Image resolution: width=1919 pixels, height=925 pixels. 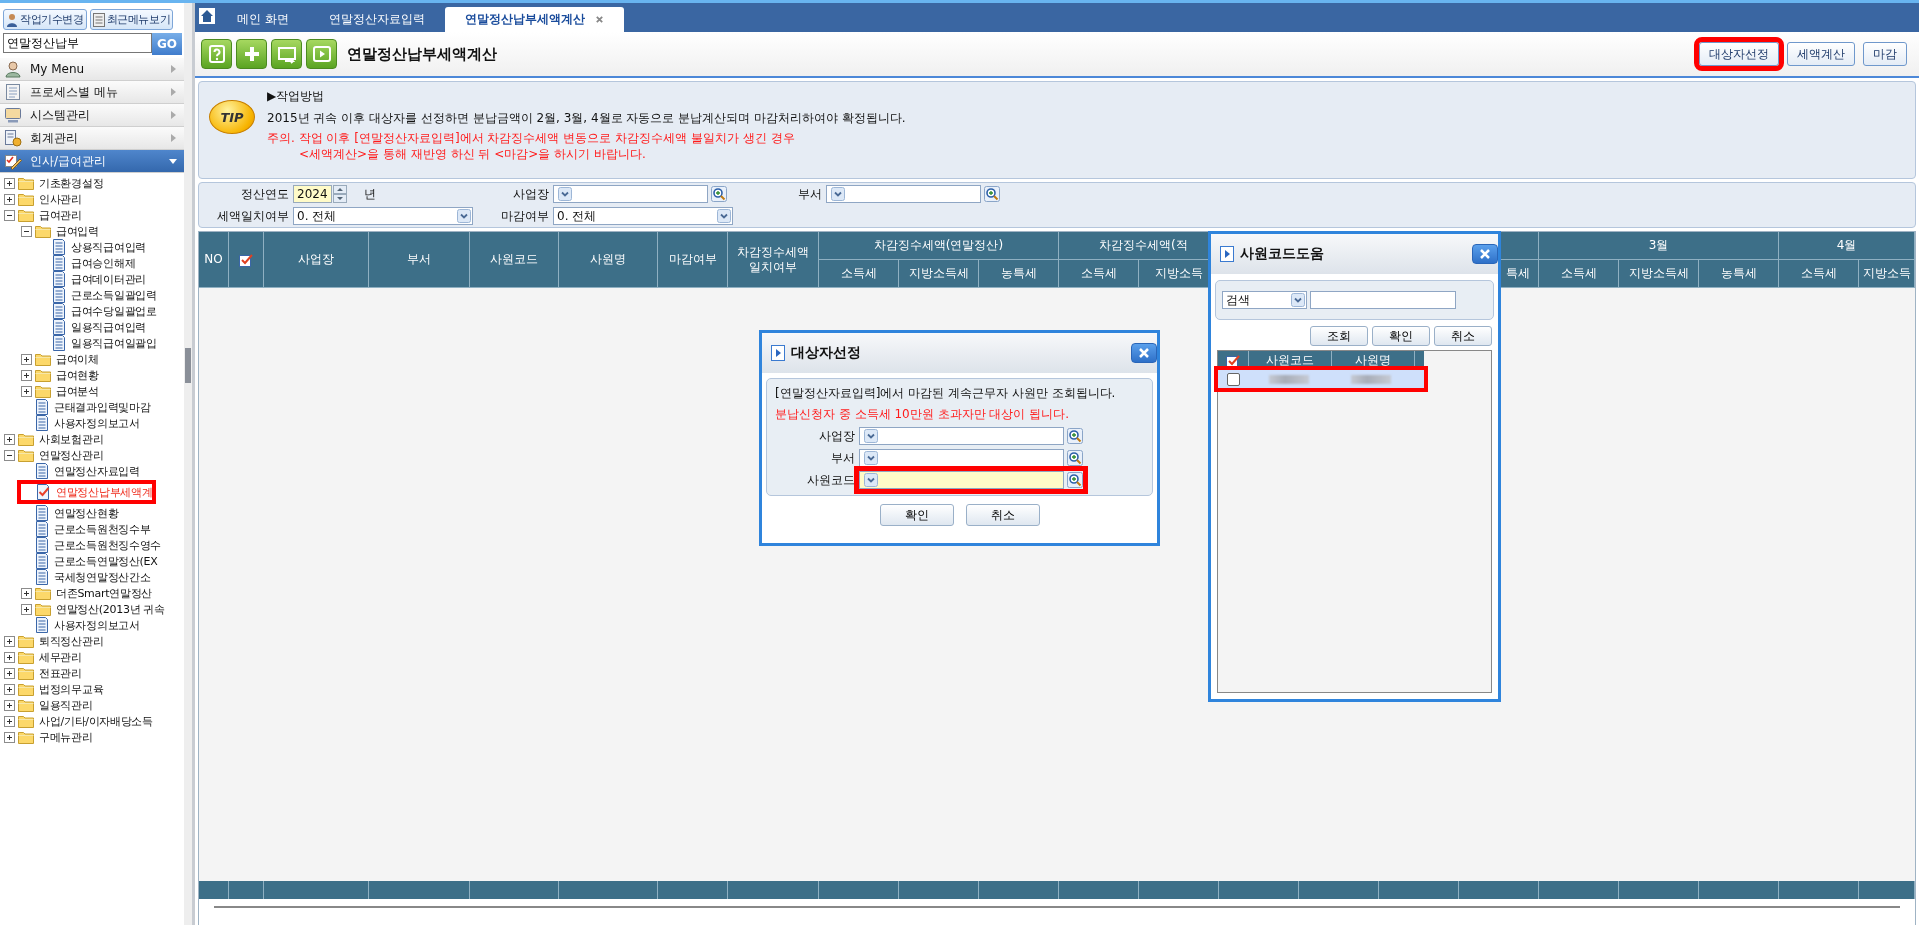 What do you see at coordinates (60, 359) in the screenshot?
I see `tree-item: 급여이체` at bounding box center [60, 359].